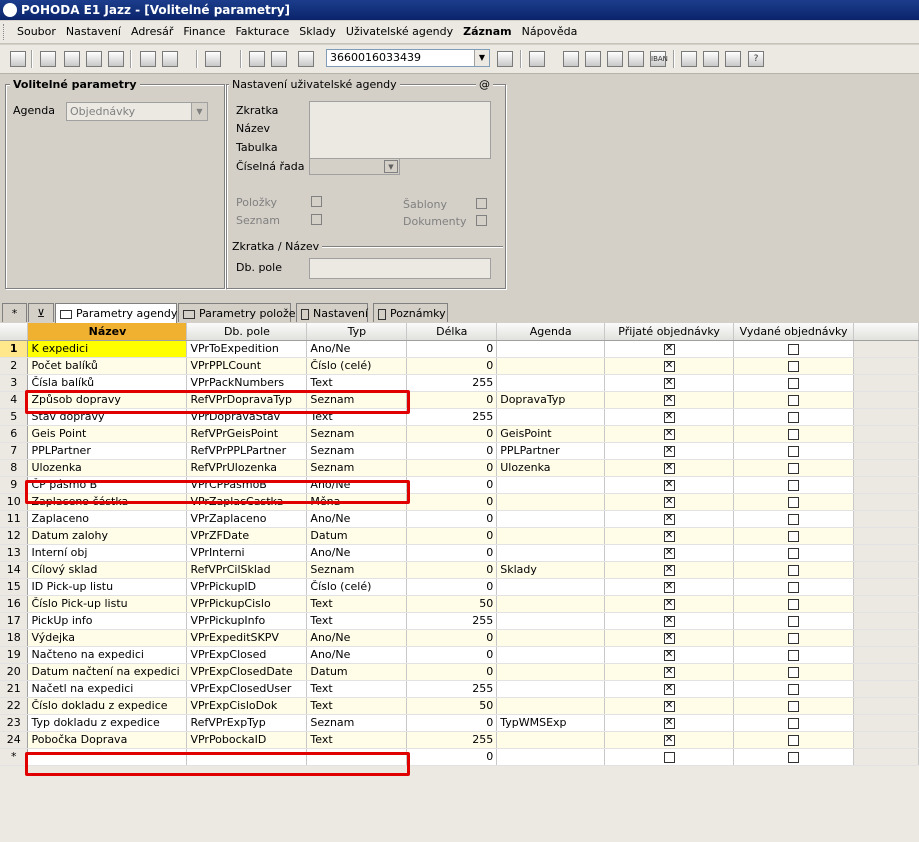 This screenshot has height=842, width=919. What do you see at coordinates (14, 434) in the screenshot?
I see `row-number: 6` at bounding box center [14, 434].